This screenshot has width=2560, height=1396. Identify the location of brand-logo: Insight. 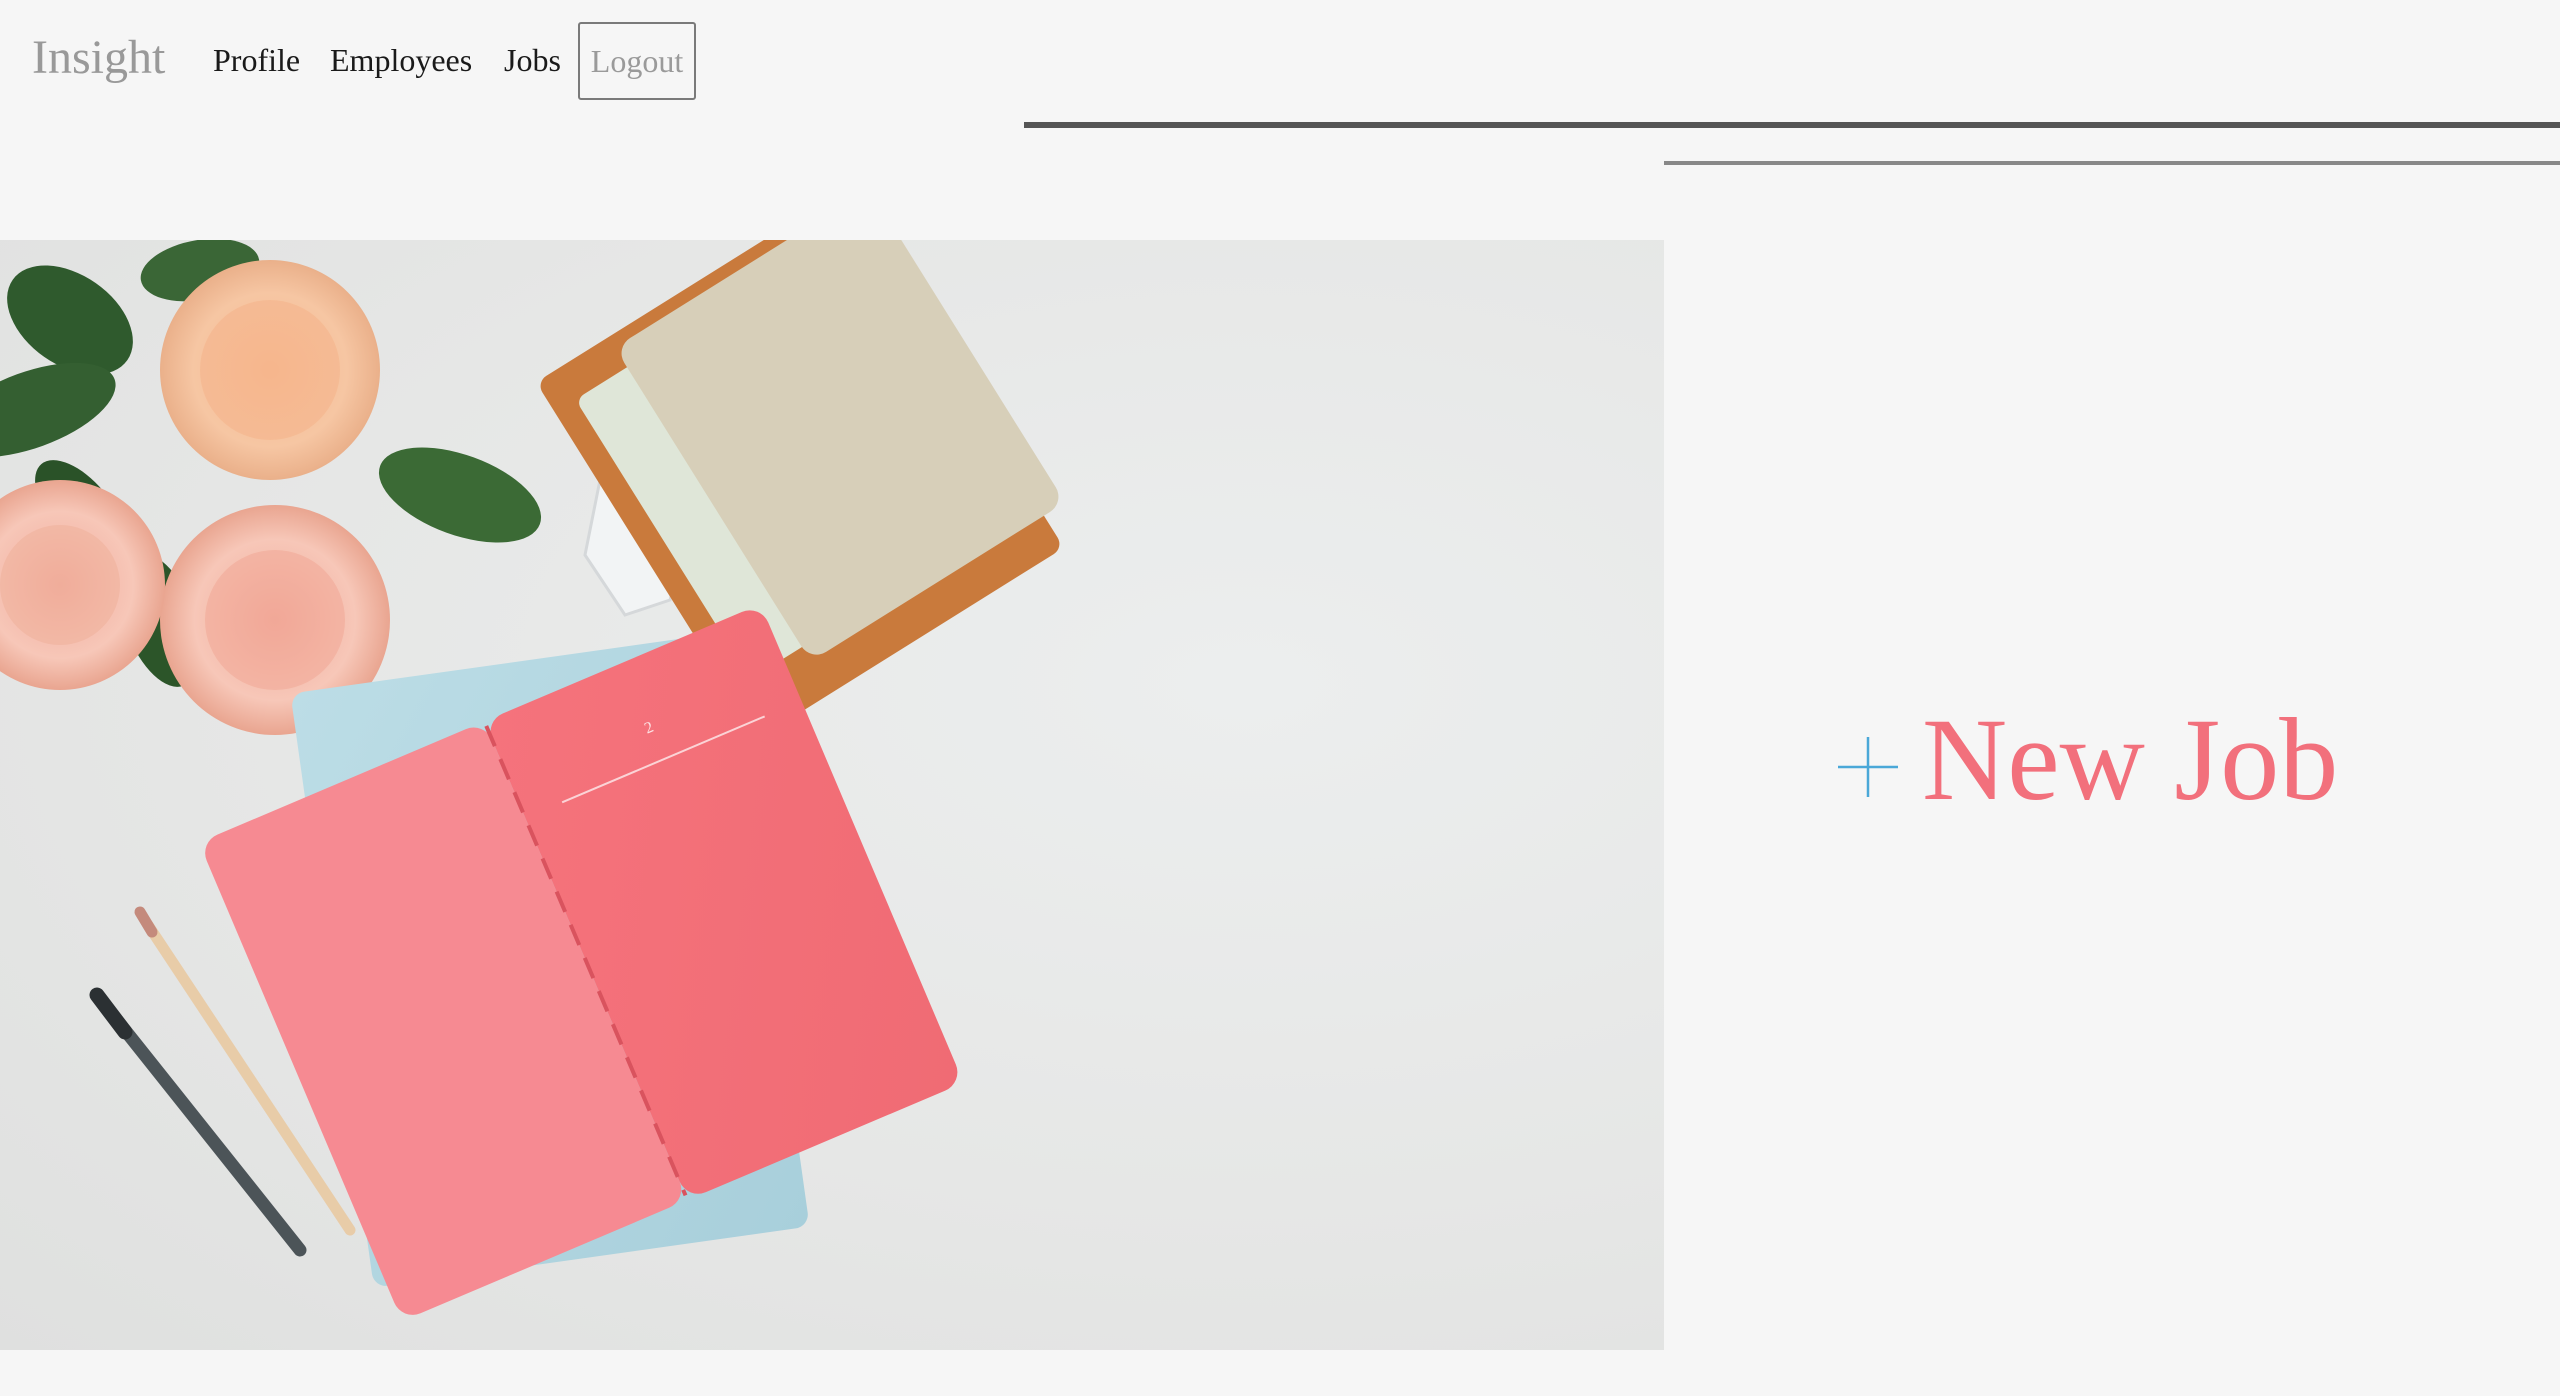
(98, 57).